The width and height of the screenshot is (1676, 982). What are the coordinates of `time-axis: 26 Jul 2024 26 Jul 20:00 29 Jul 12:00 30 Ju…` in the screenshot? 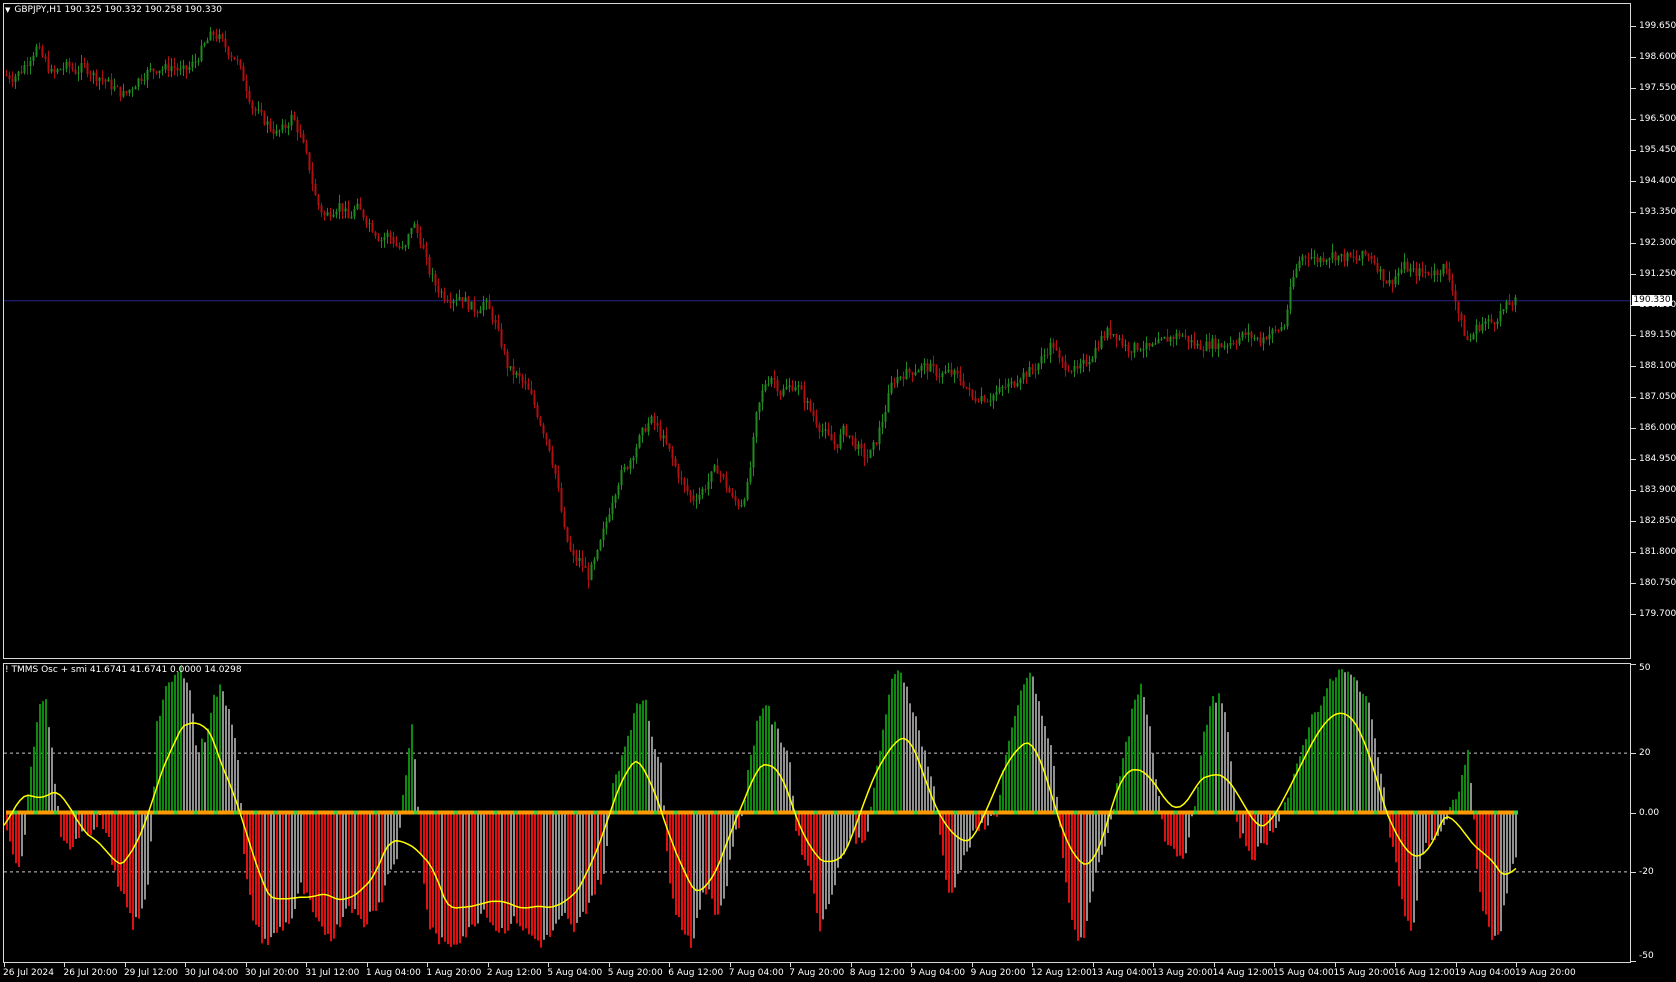 It's located at (817, 972).